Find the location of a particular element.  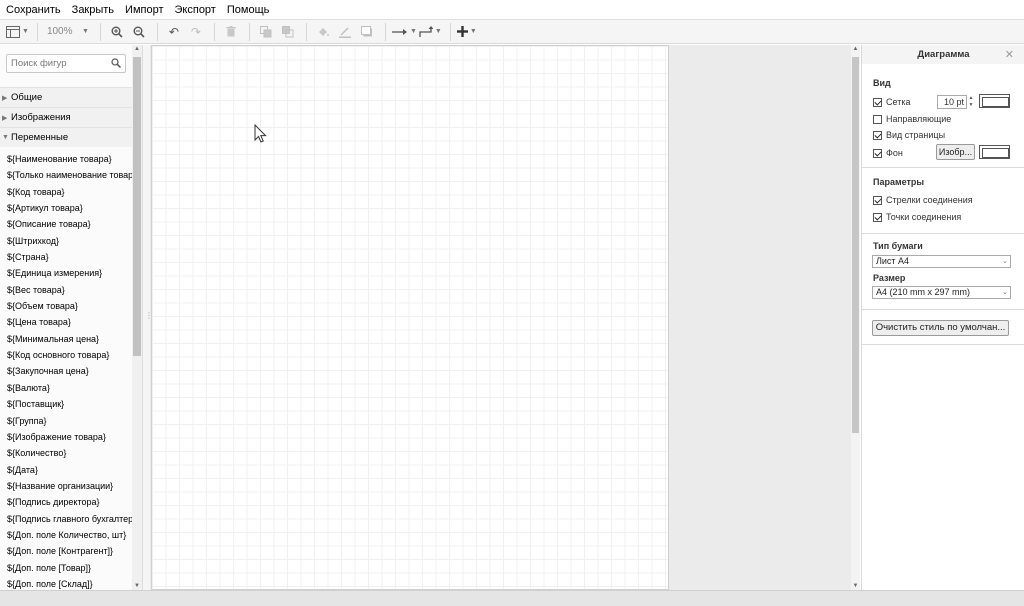

search-icon is located at coordinates (116, 63).